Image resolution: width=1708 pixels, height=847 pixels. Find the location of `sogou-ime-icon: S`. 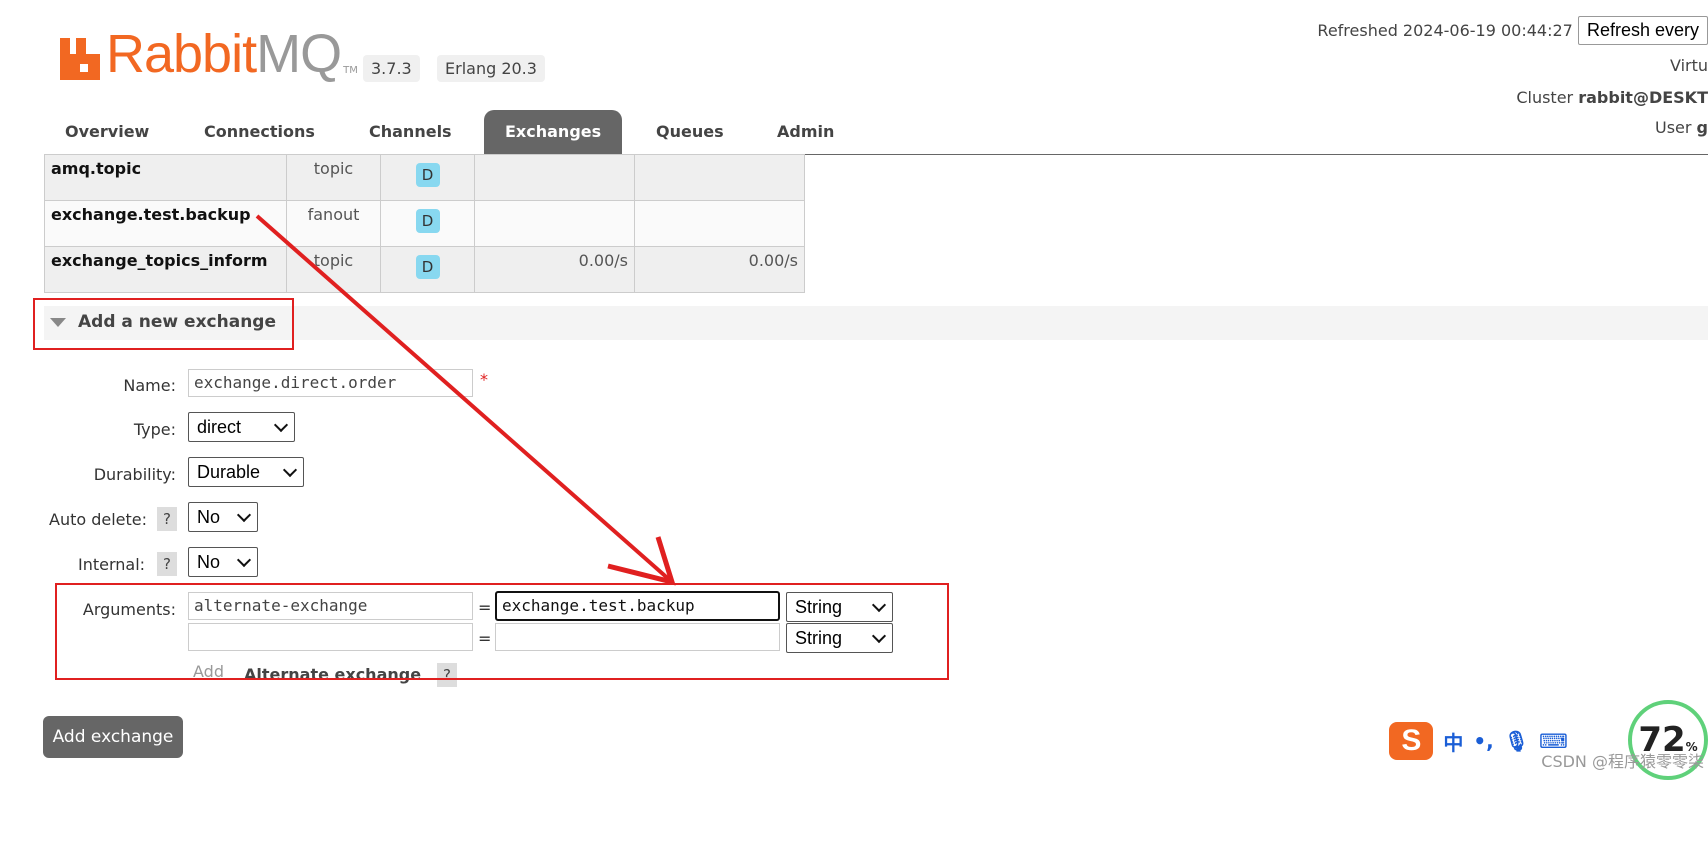

sogou-ime-icon: S is located at coordinates (1411, 741).